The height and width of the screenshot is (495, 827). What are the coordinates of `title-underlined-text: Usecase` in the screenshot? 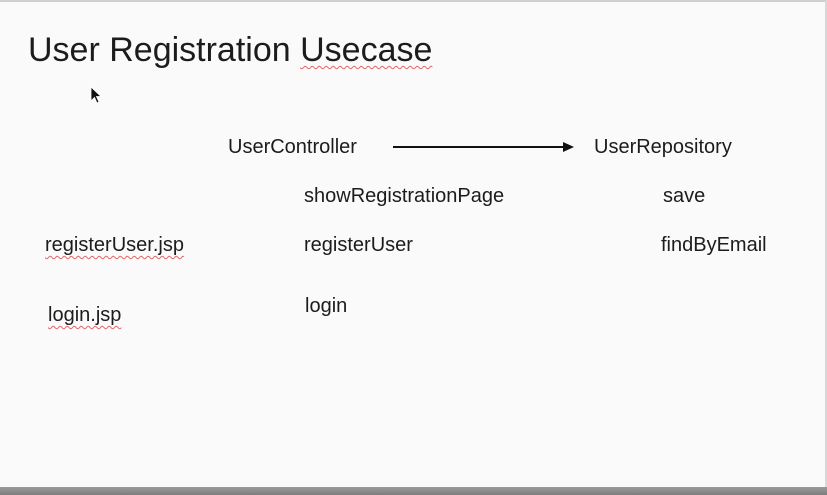 It's located at (366, 50).